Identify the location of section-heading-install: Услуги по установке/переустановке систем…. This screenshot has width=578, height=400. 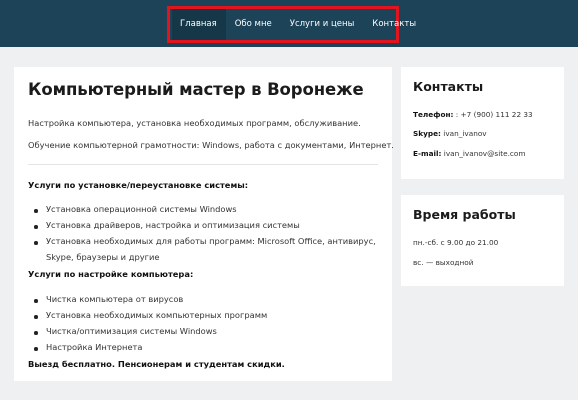
(138, 185).